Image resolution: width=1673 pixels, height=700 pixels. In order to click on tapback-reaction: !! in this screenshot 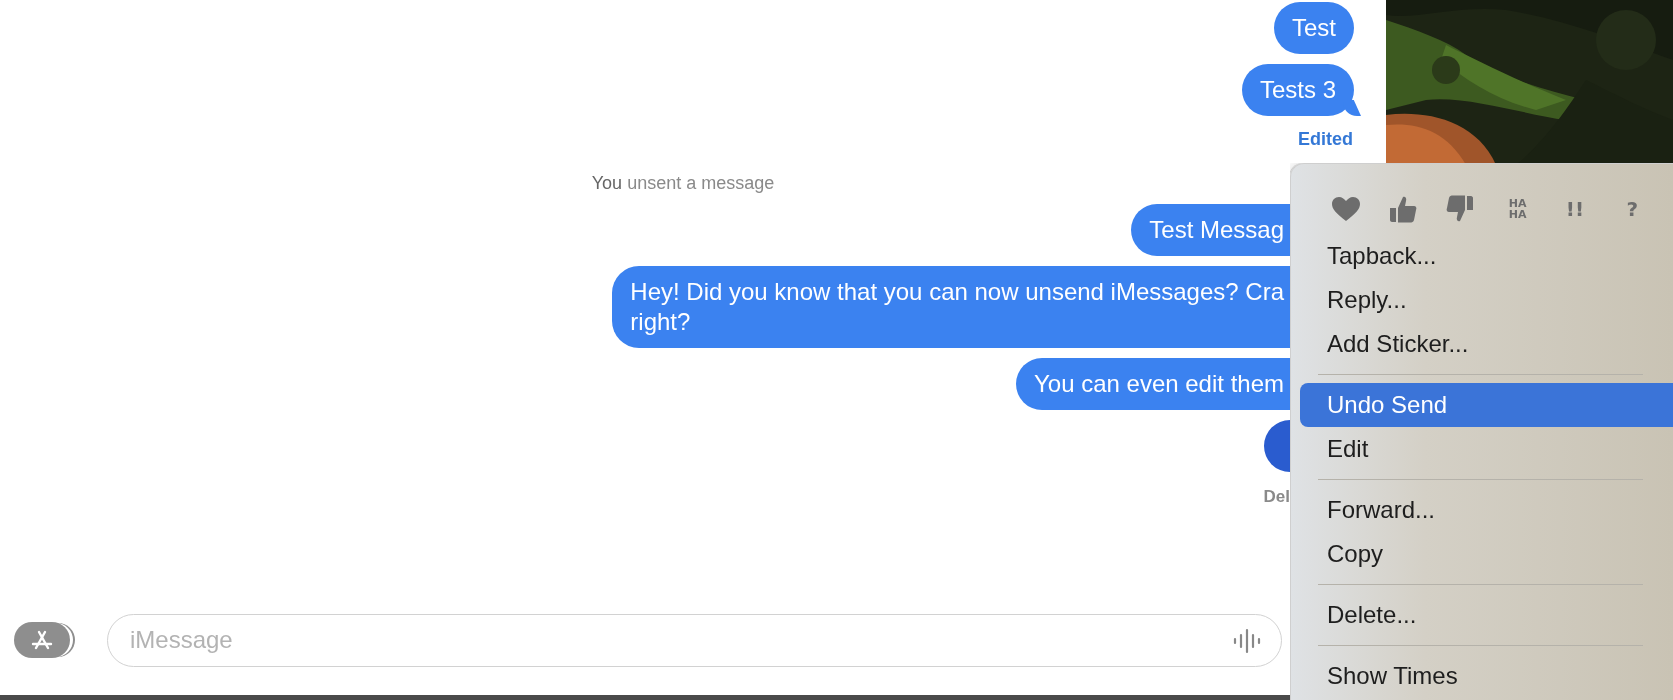, I will do `click(1575, 209)`.